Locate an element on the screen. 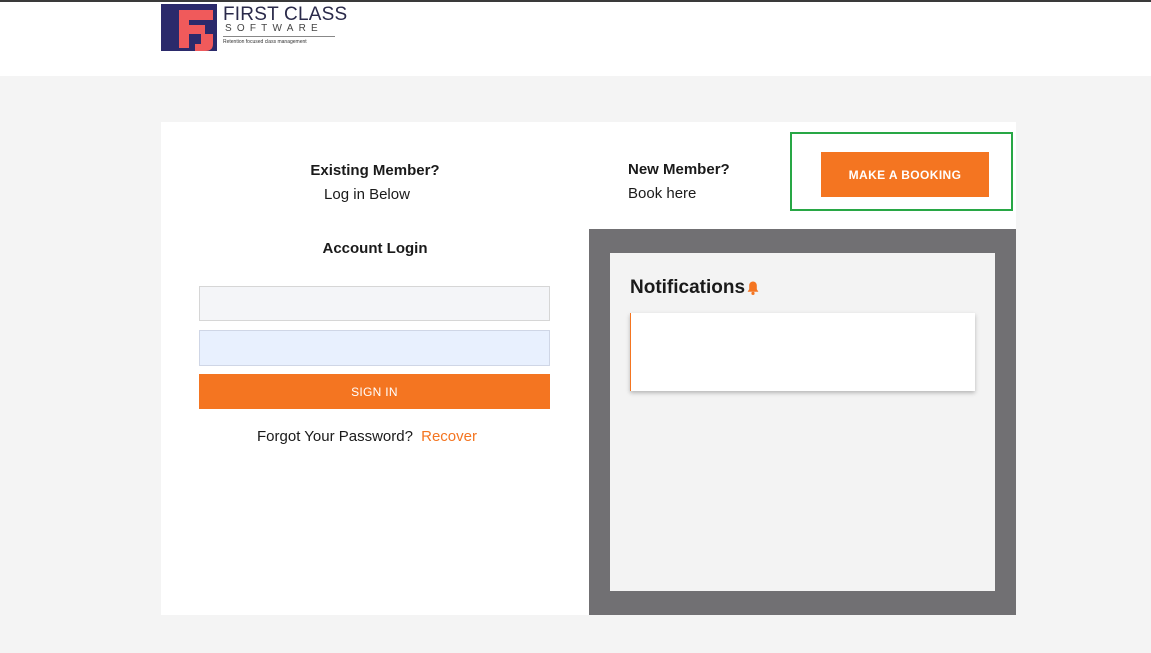 Image resolution: width=1151 pixels, height=653 pixels. password-input is located at coordinates (374, 348).